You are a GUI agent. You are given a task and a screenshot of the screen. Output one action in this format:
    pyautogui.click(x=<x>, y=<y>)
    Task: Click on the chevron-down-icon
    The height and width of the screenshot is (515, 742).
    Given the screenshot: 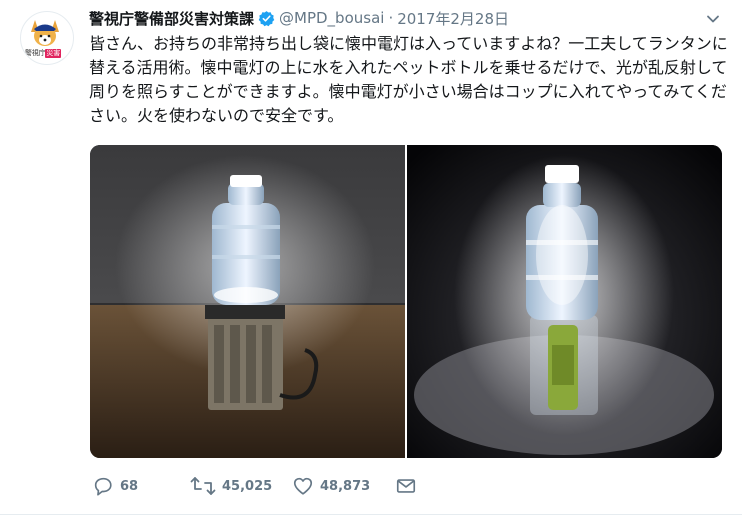 What is the action you would take?
    pyautogui.click(x=713, y=19)
    